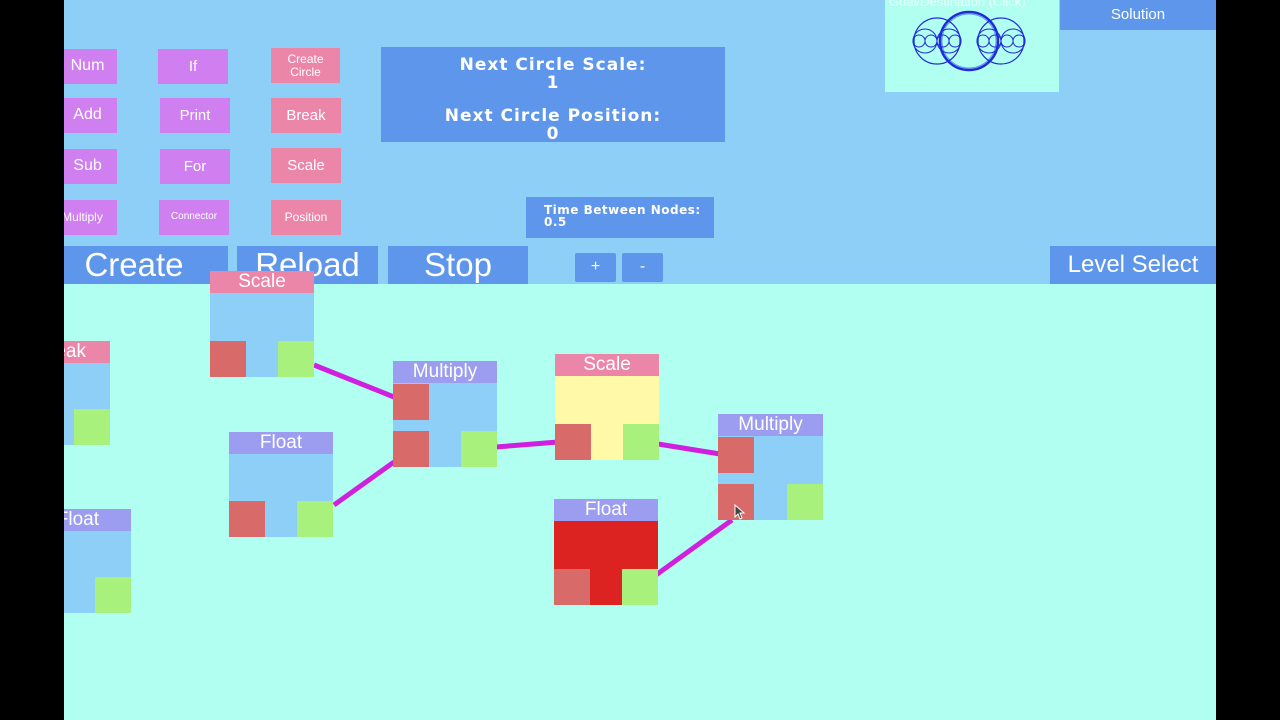 This screenshot has width=1280, height=720. Describe the element at coordinates (262, 265) in the screenshot. I see `toolbar-cover` at that location.